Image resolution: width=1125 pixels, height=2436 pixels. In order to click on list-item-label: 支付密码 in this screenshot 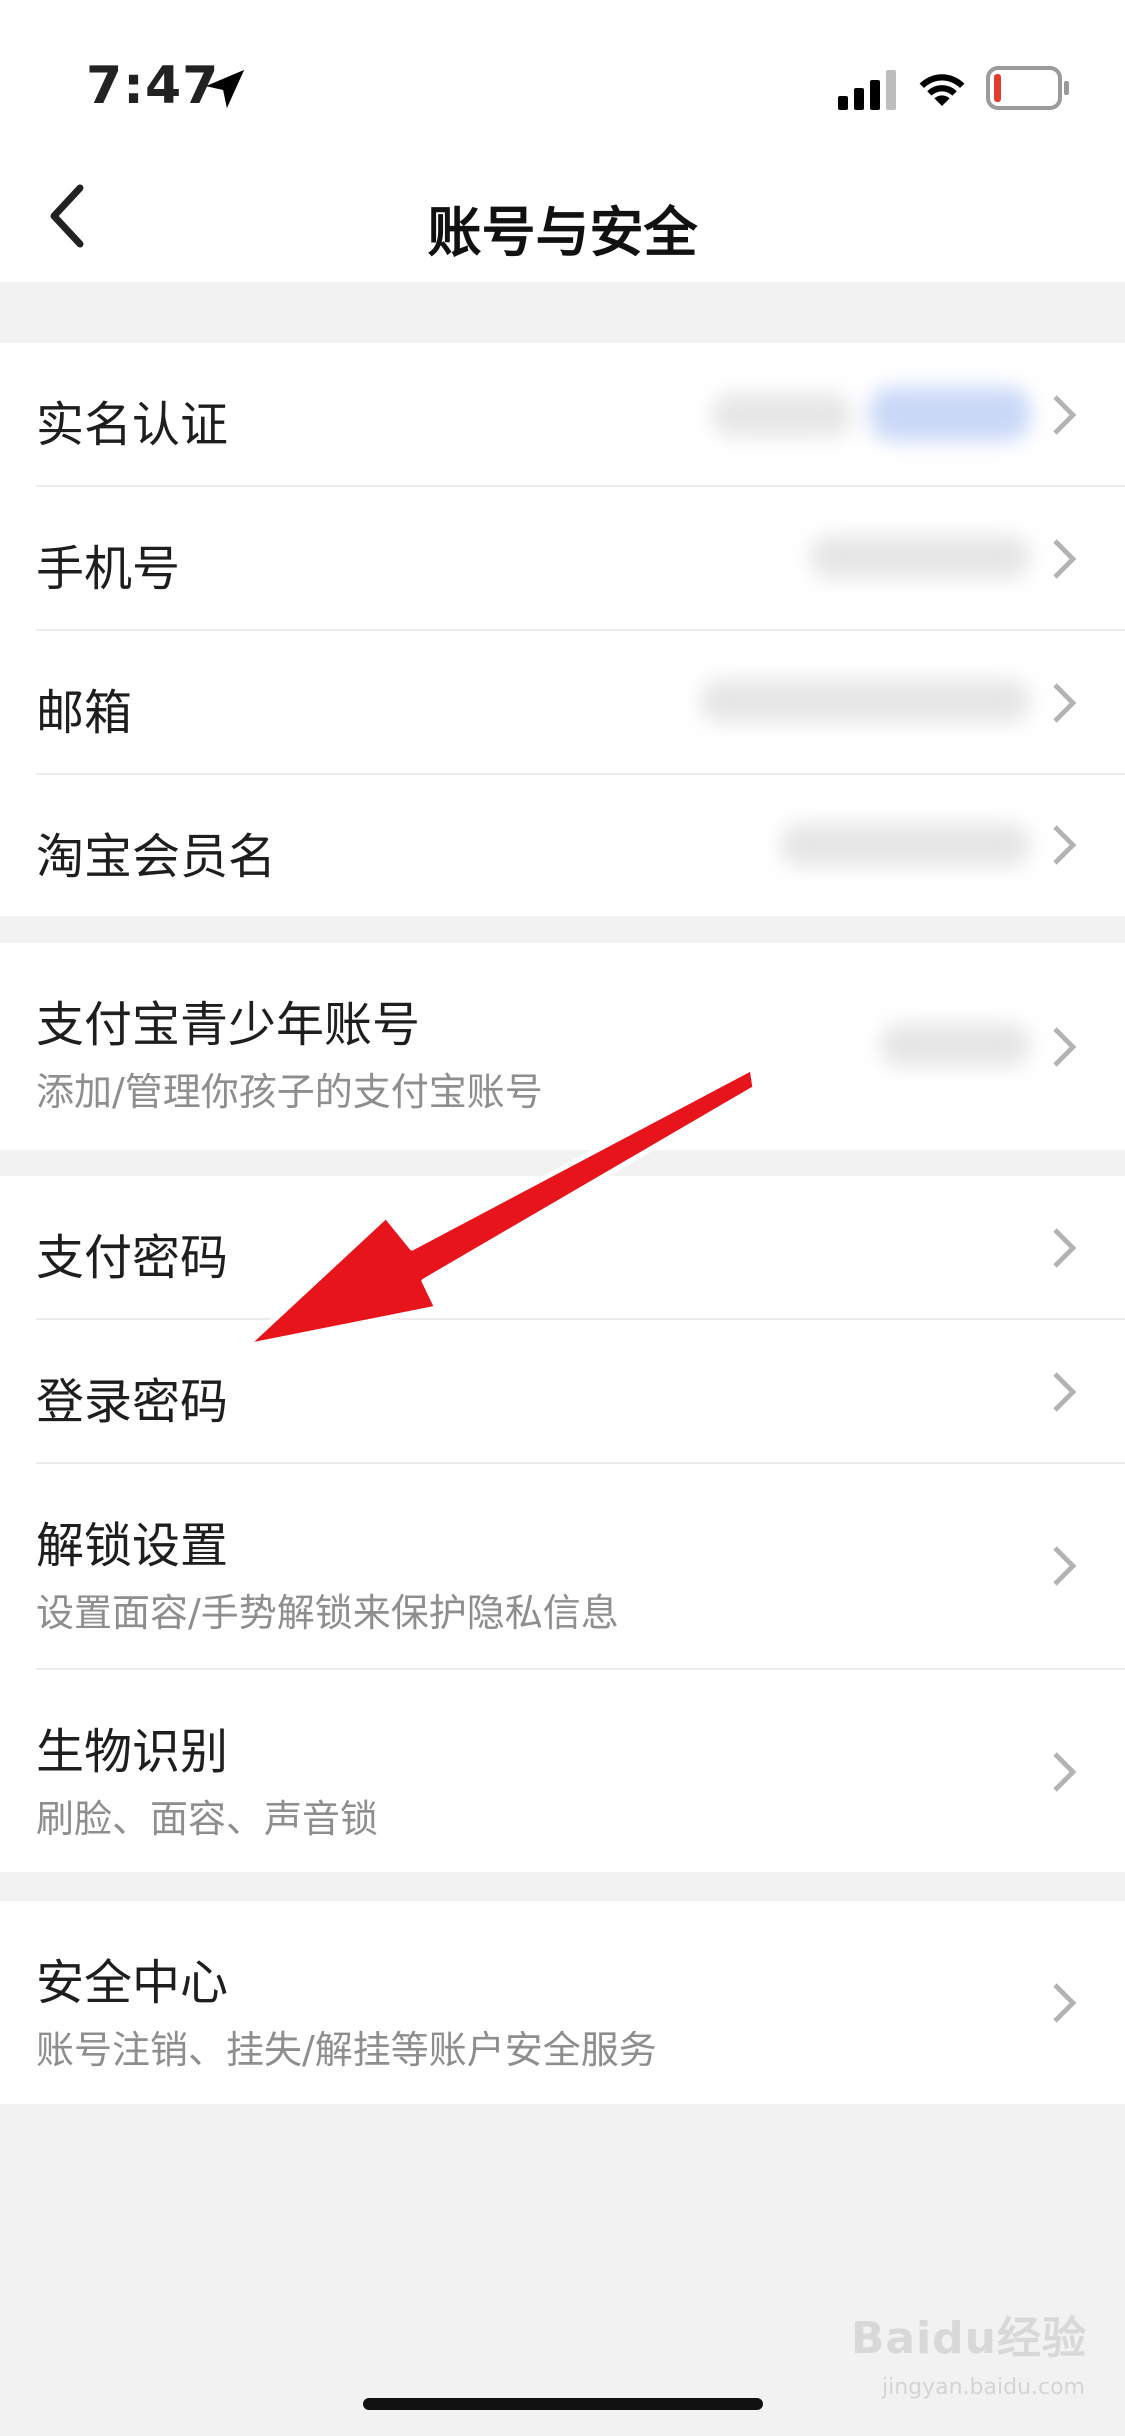, I will do `click(132, 1258)`.